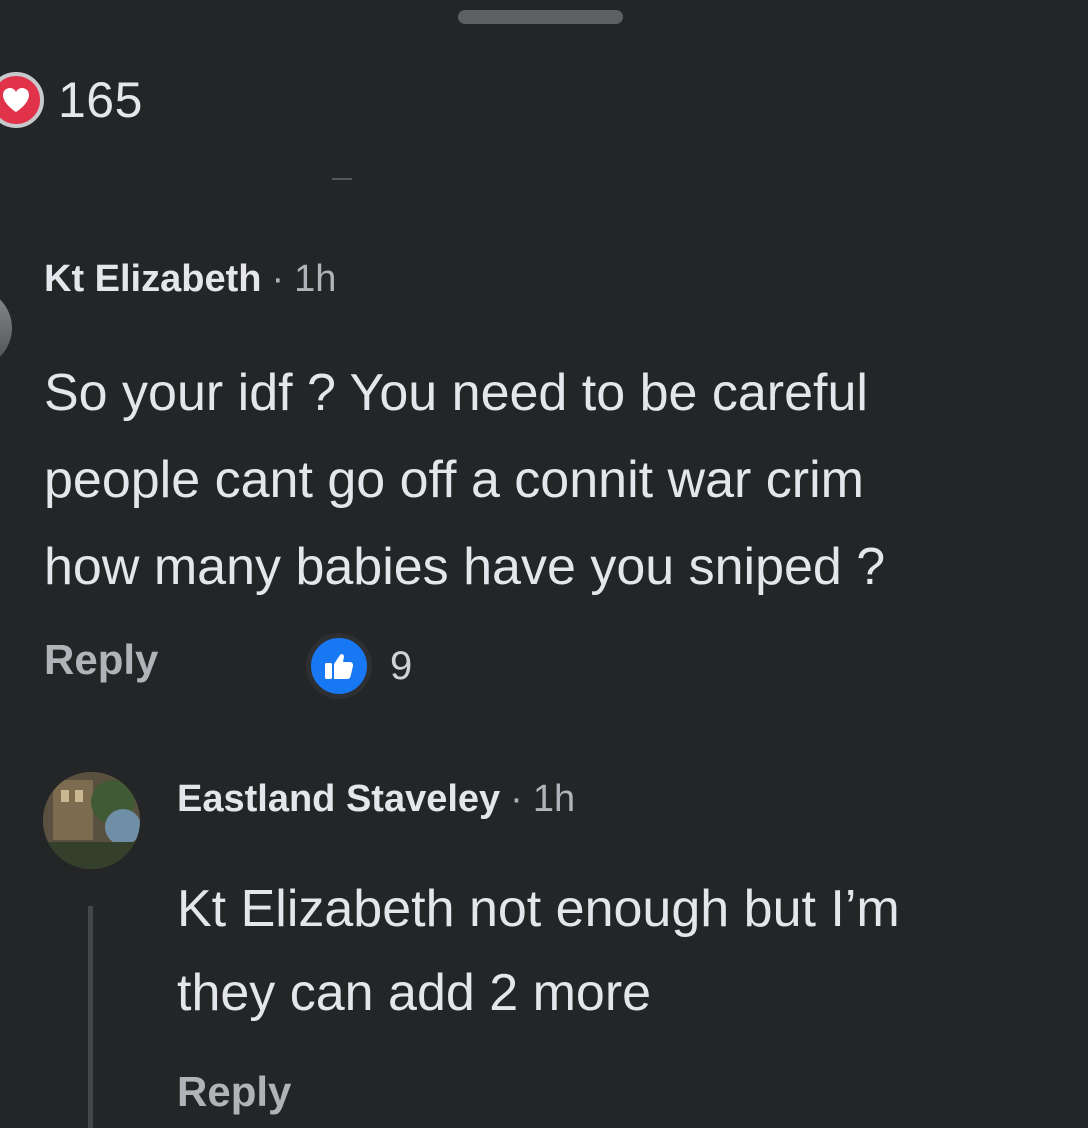 The image size is (1088, 1128). Describe the element at coordinates (401, 665) in the screenshot. I see `reaction-count: 9` at that location.